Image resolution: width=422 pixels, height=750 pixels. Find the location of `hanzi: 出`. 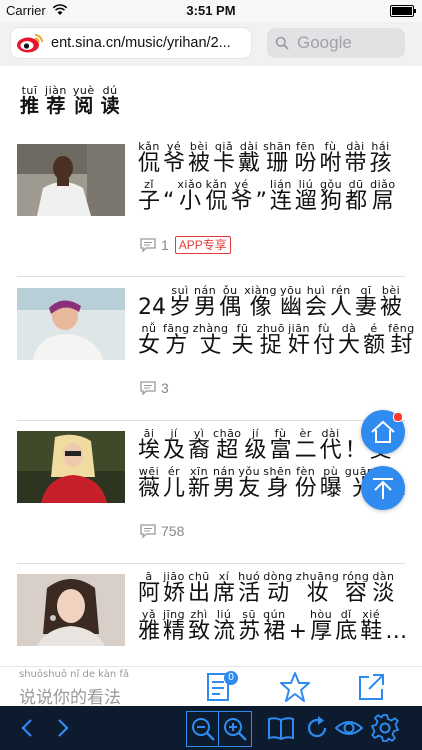

hanzi: 出 is located at coordinates (199, 593).